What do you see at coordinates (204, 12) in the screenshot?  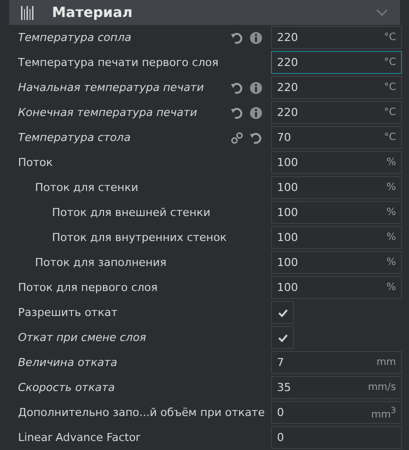 I see `section-header: Материал` at bounding box center [204, 12].